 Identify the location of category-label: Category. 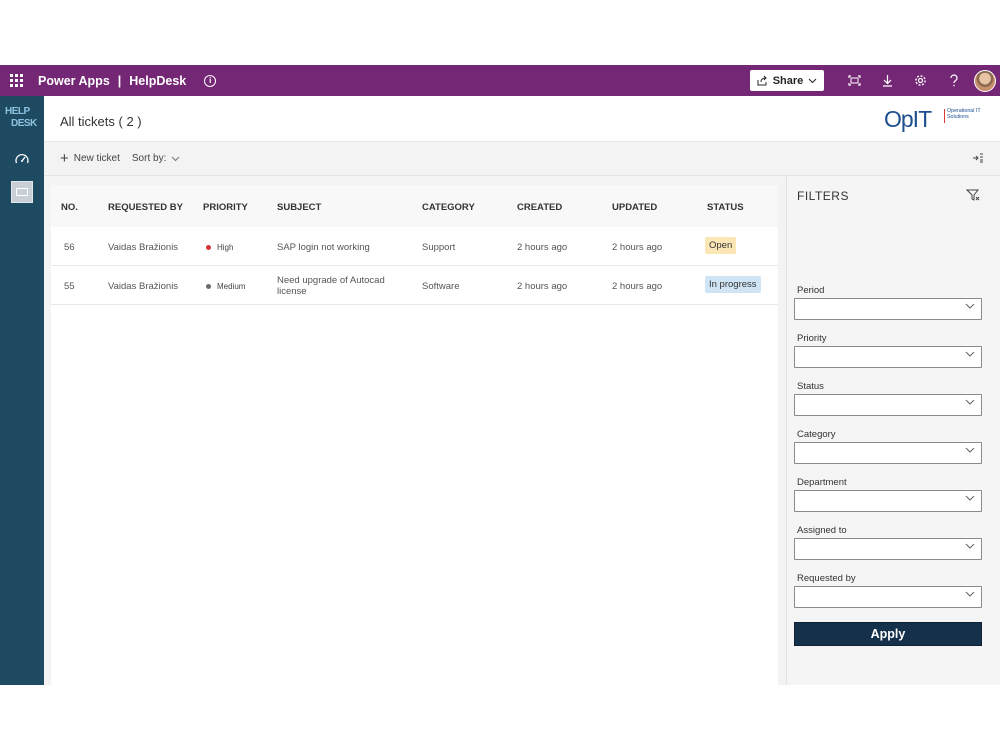
(816, 434).